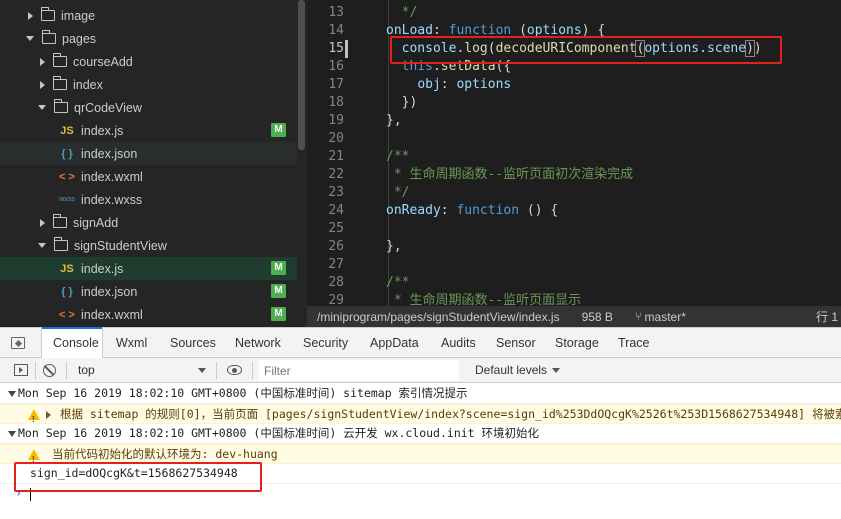  I want to click on live-expression-eye-icon, so click(234, 370).